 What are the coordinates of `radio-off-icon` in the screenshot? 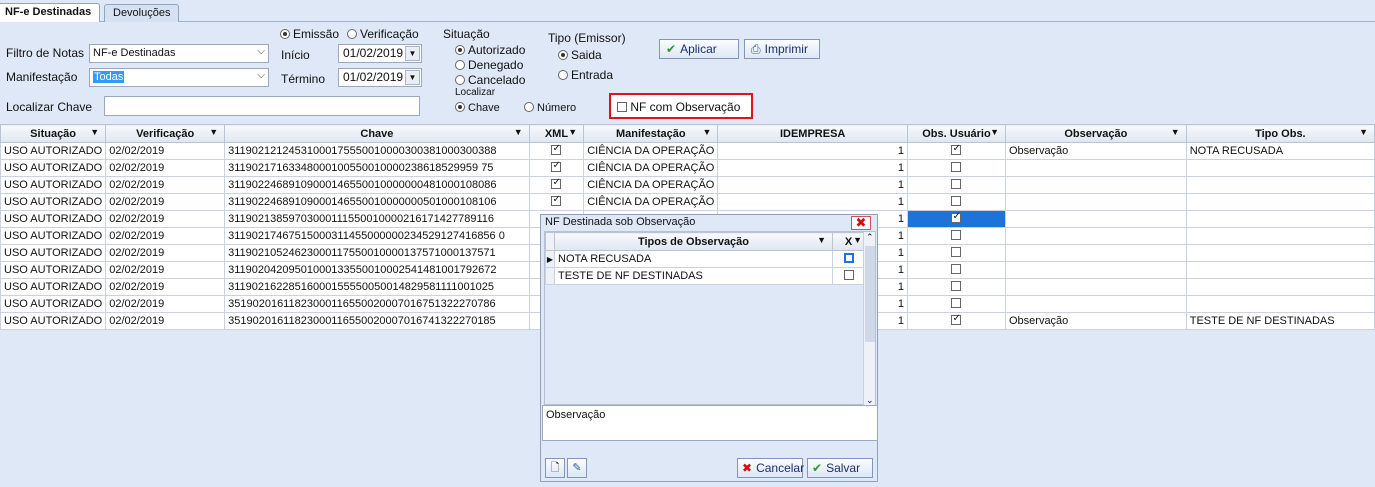 It's located at (460, 65).